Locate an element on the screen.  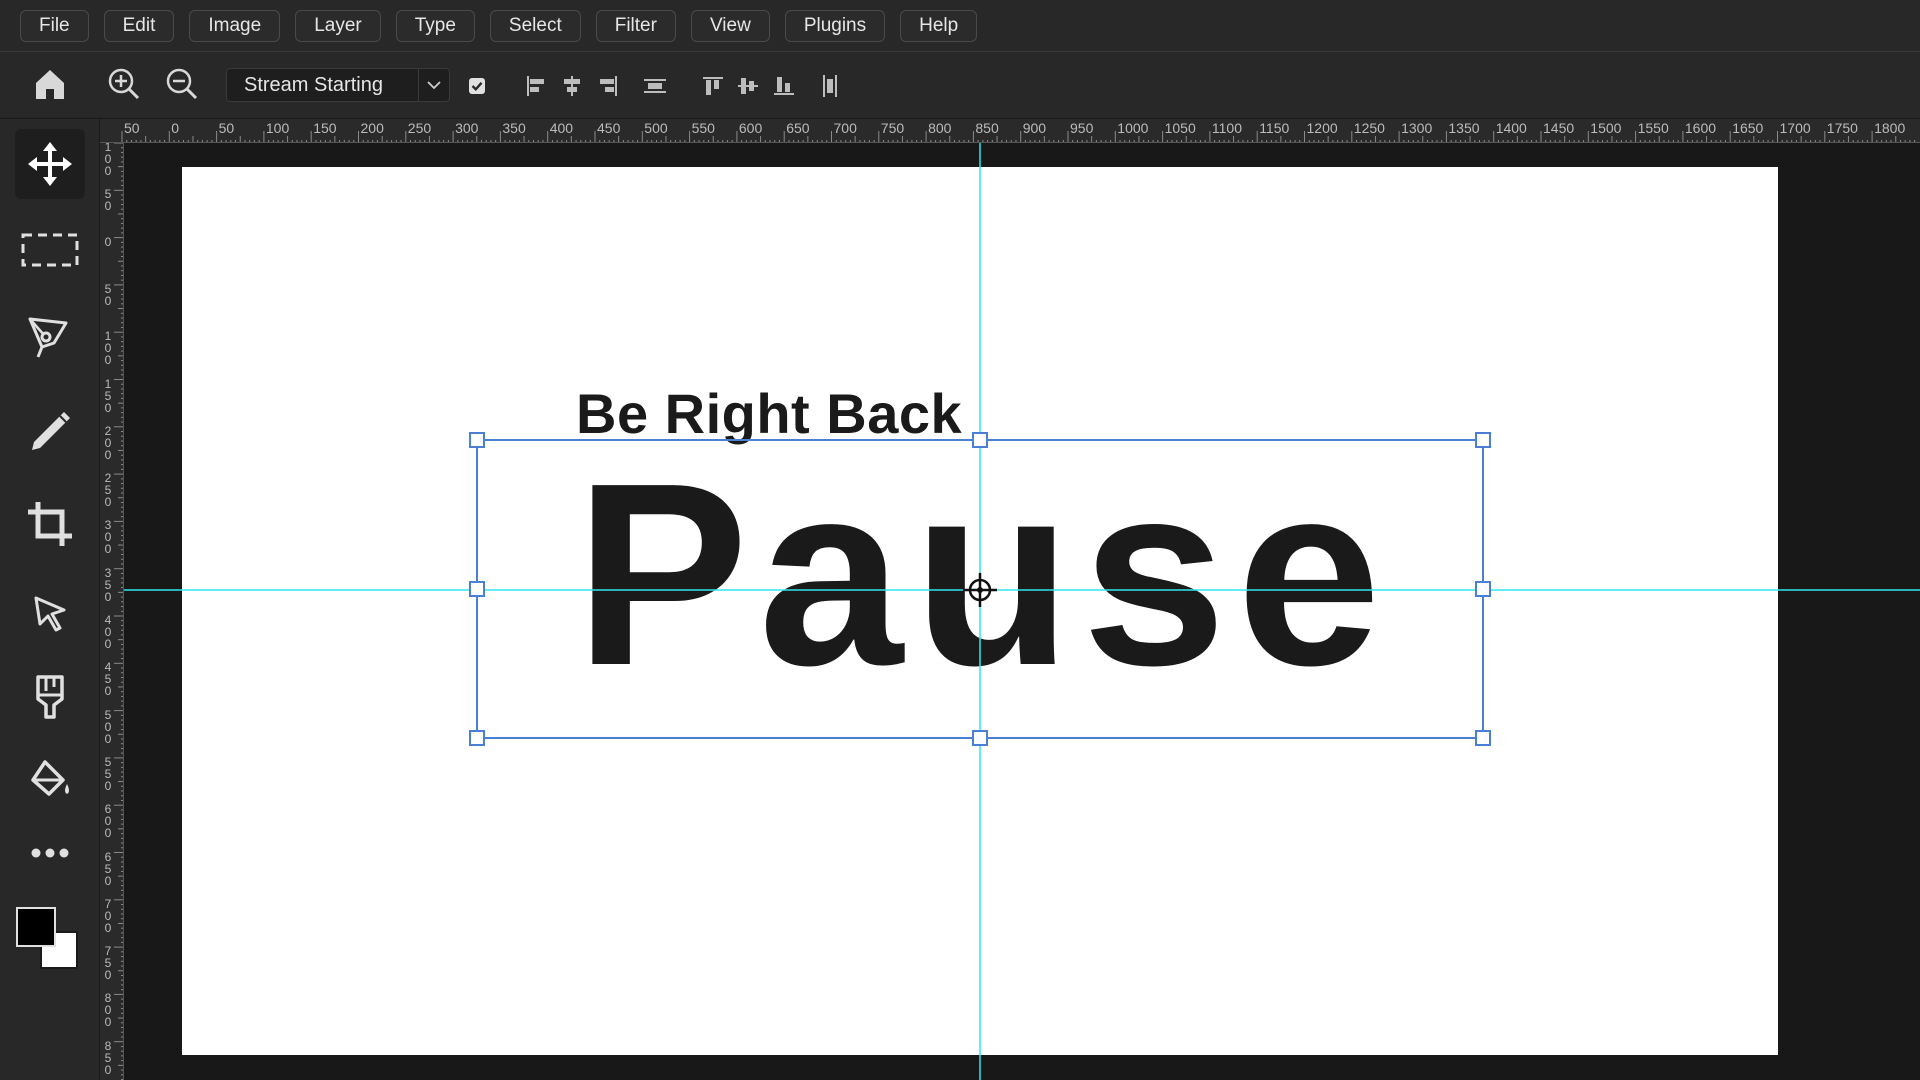
crop-icon is located at coordinates (50, 524).